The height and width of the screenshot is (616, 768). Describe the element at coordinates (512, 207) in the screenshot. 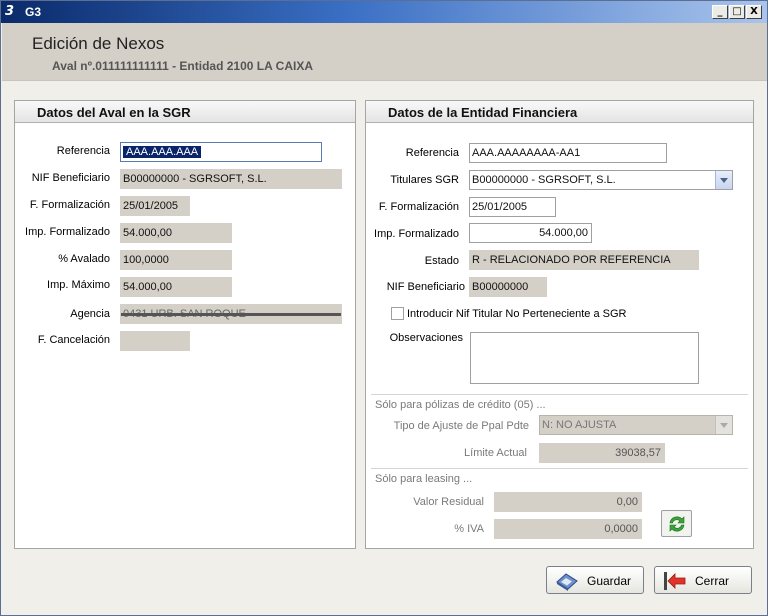

I see `entidad-f-formalizacion-input: 25/01/2005` at that location.